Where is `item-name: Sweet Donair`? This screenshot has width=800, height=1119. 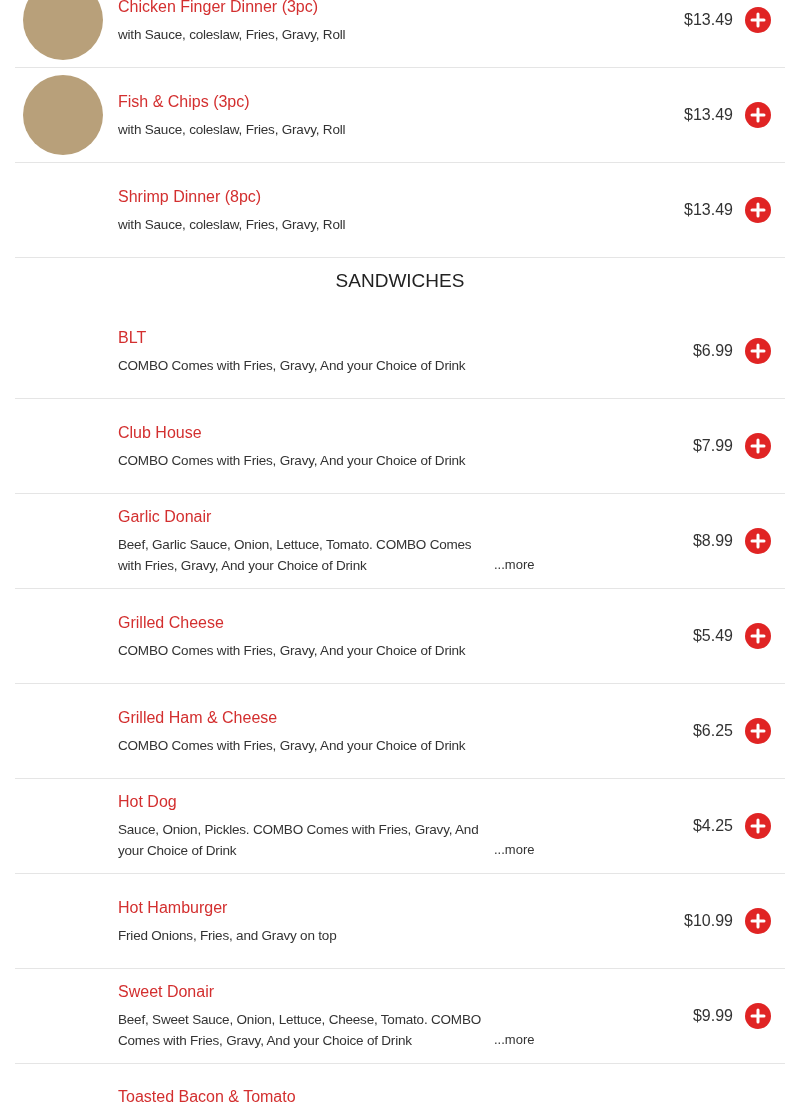
item-name: Sweet Donair is located at coordinates (304, 992).